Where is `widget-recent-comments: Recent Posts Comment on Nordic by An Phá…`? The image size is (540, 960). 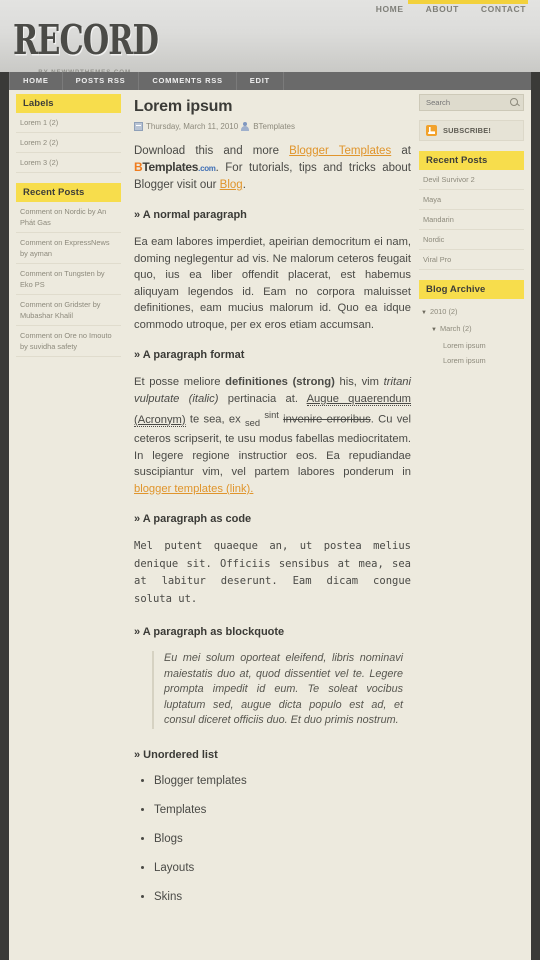
widget-recent-comments: Recent Posts Comment on Nordic by An Phá… is located at coordinates (68, 270).